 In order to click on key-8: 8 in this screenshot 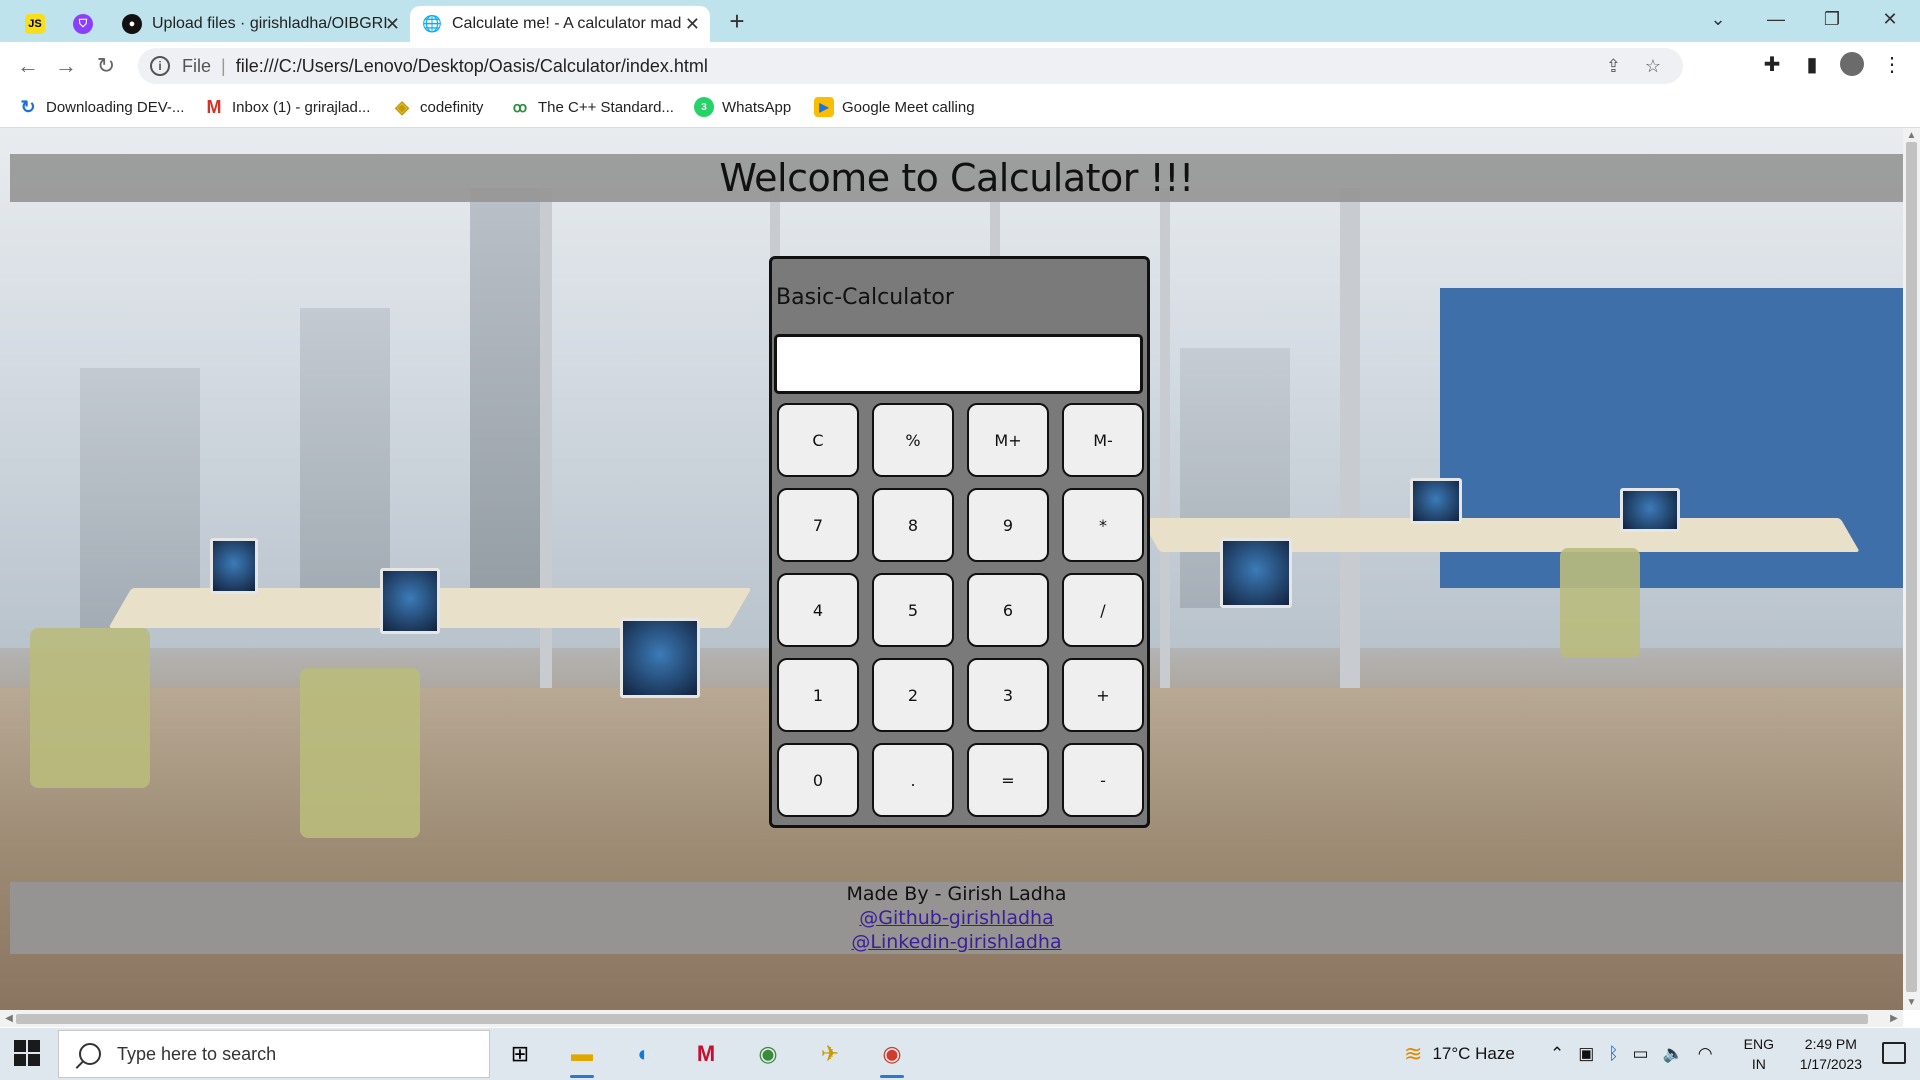, I will do `click(913, 525)`.